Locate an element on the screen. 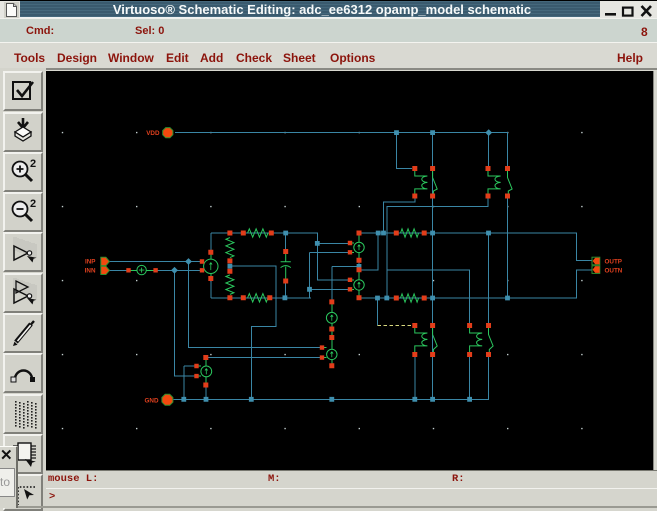  svg-text: OUTN is located at coordinates (614, 271).